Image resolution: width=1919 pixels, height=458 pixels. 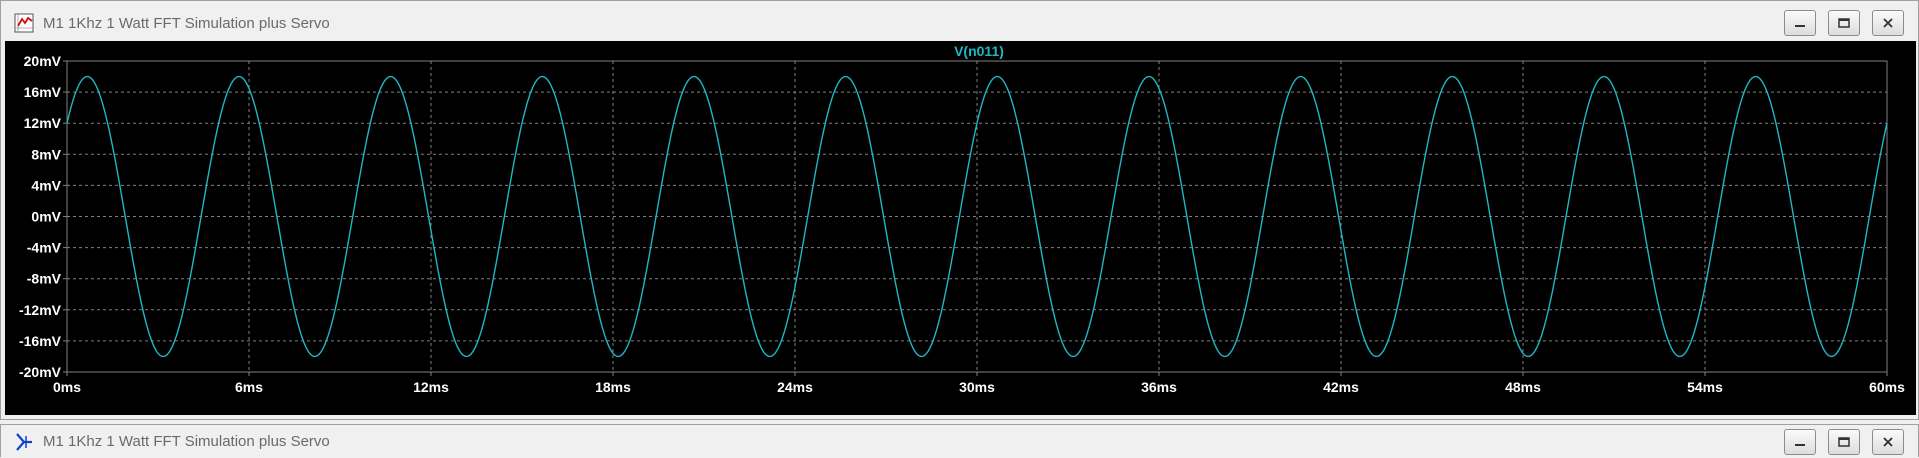 I want to click on y-tick-label: 4mV, so click(x=46, y=185).